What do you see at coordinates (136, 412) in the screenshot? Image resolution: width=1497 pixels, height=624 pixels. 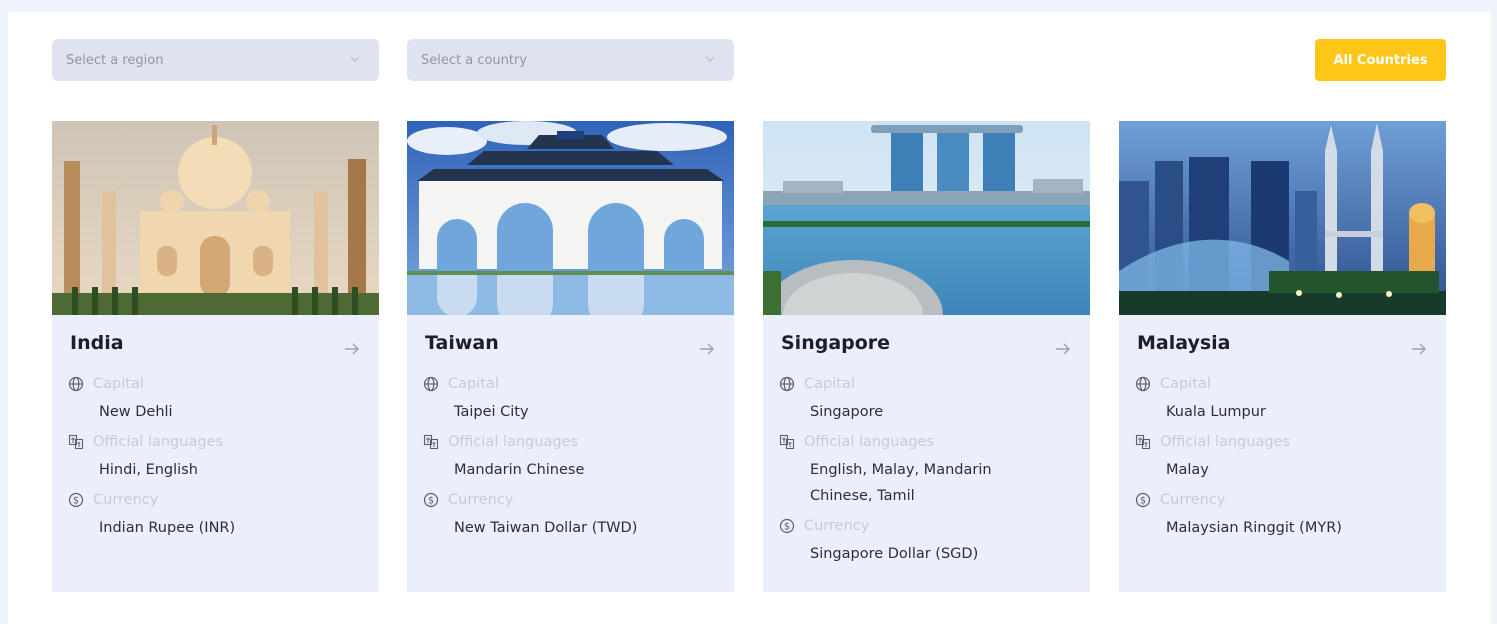 I see `capital-value: New Dehli` at bounding box center [136, 412].